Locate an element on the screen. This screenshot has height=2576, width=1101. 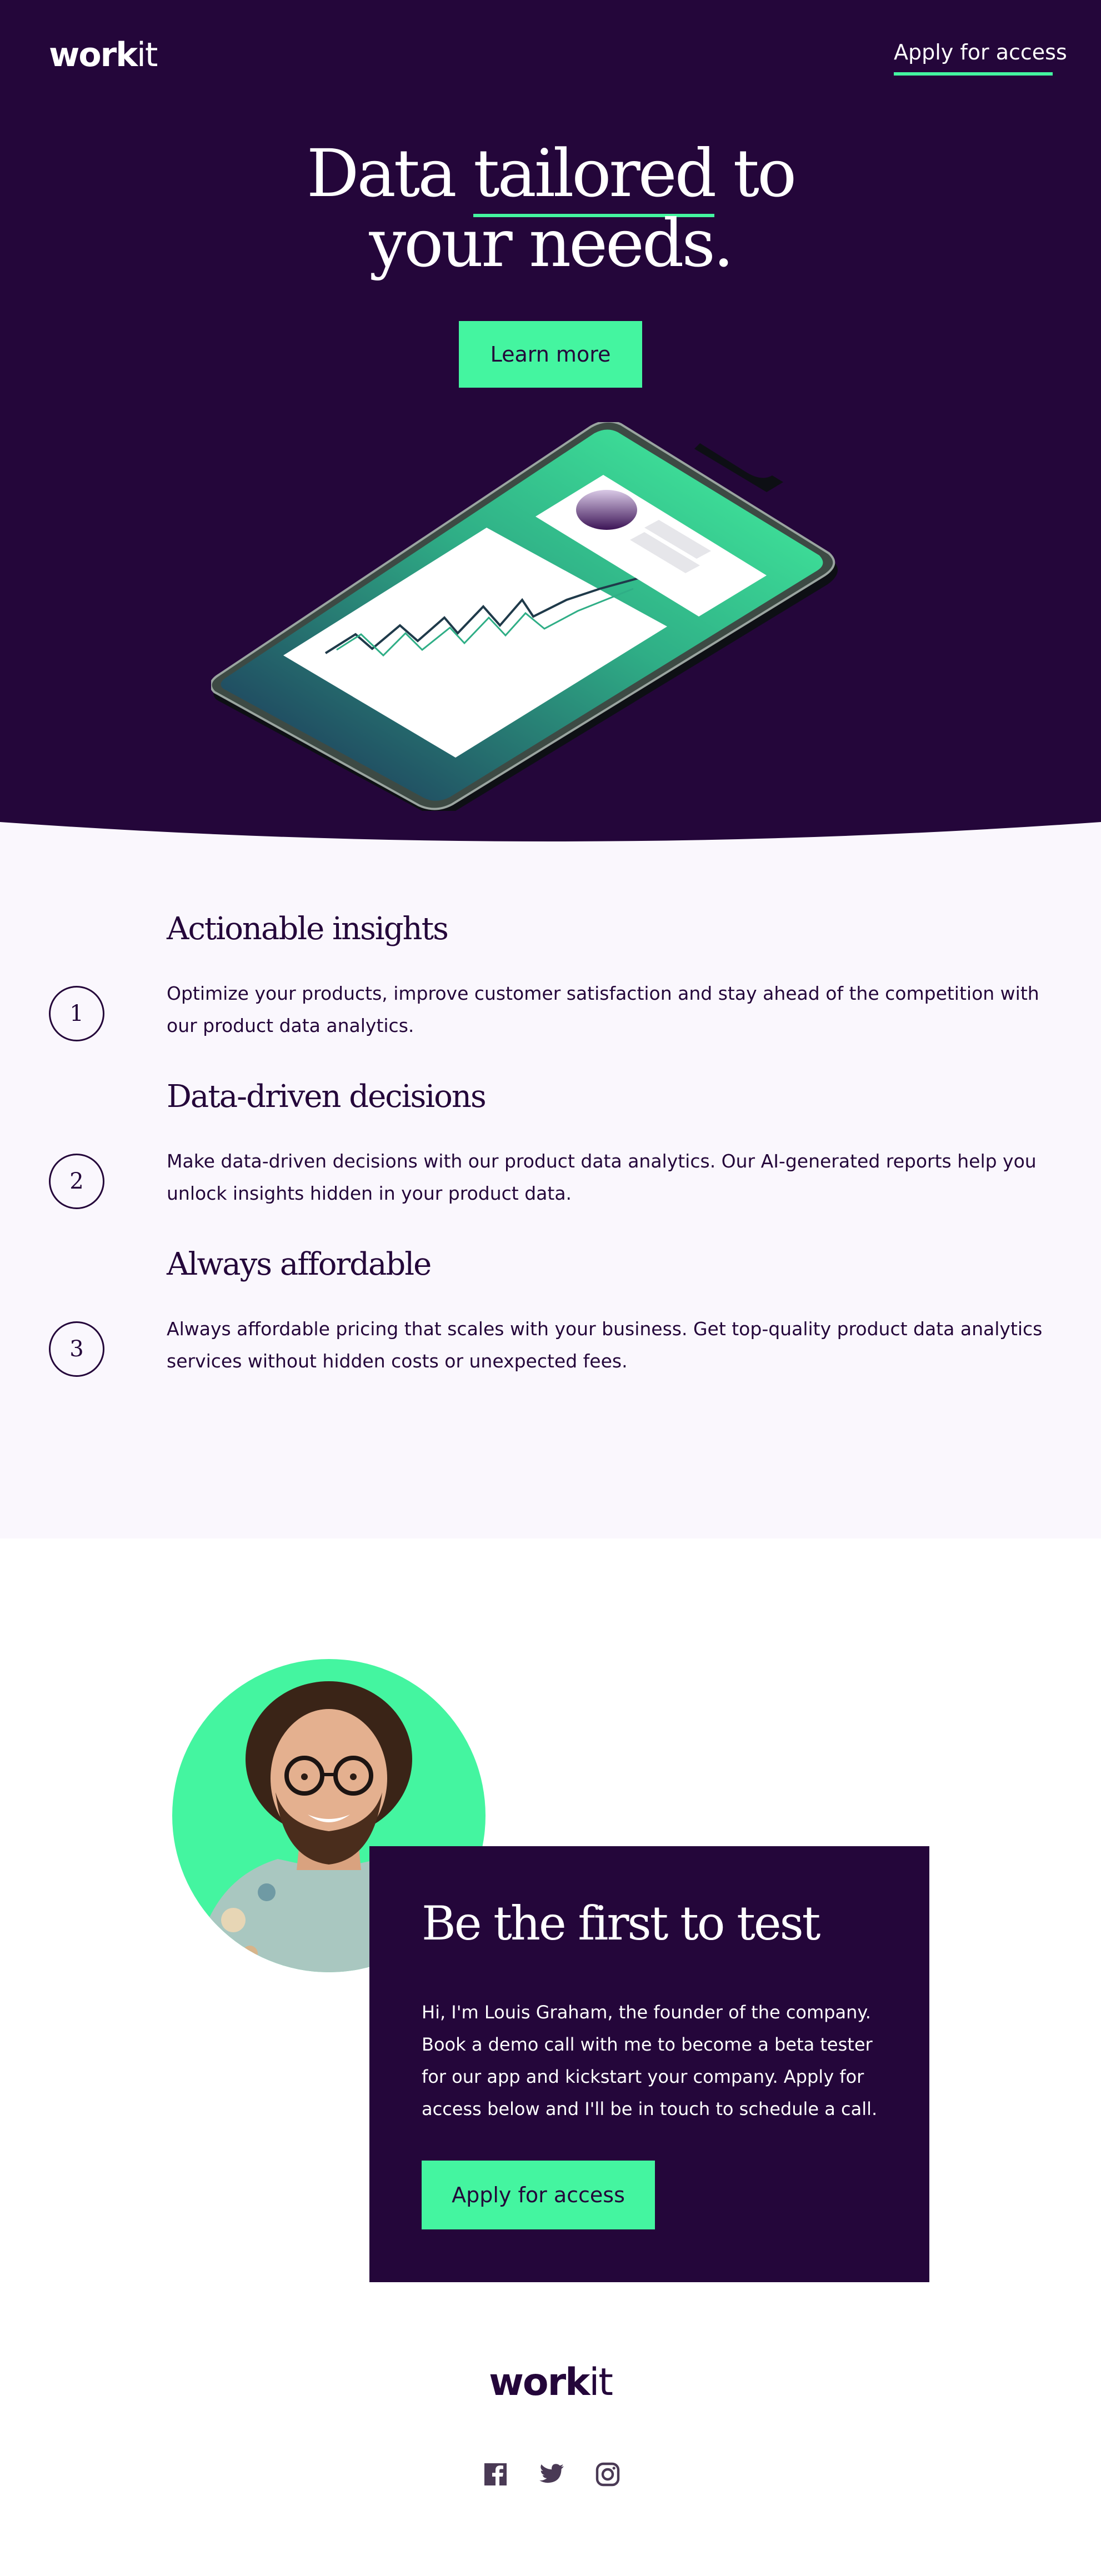
learn-more-button: Learn more is located at coordinates (550, 355).